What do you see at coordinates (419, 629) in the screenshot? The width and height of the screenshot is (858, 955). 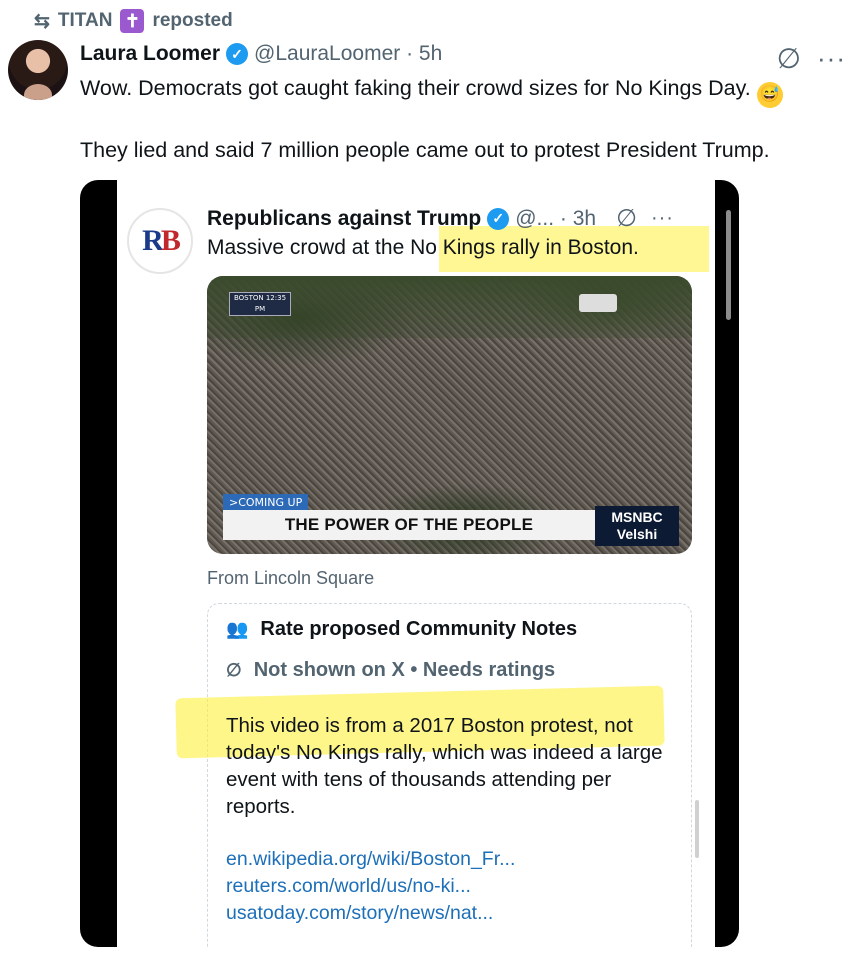 I see `community-notes-heading: Rate proposed Community Notes` at bounding box center [419, 629].